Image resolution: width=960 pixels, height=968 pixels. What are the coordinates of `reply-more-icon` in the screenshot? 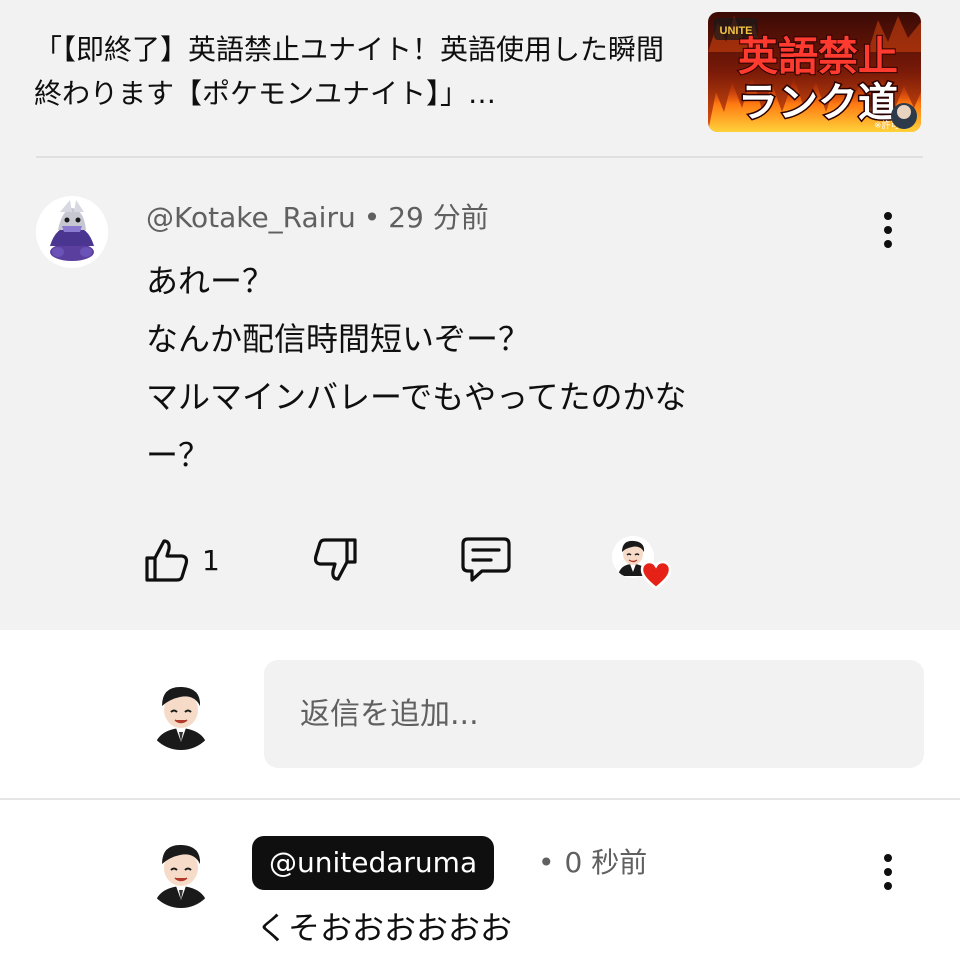 It's located at (888, 872).